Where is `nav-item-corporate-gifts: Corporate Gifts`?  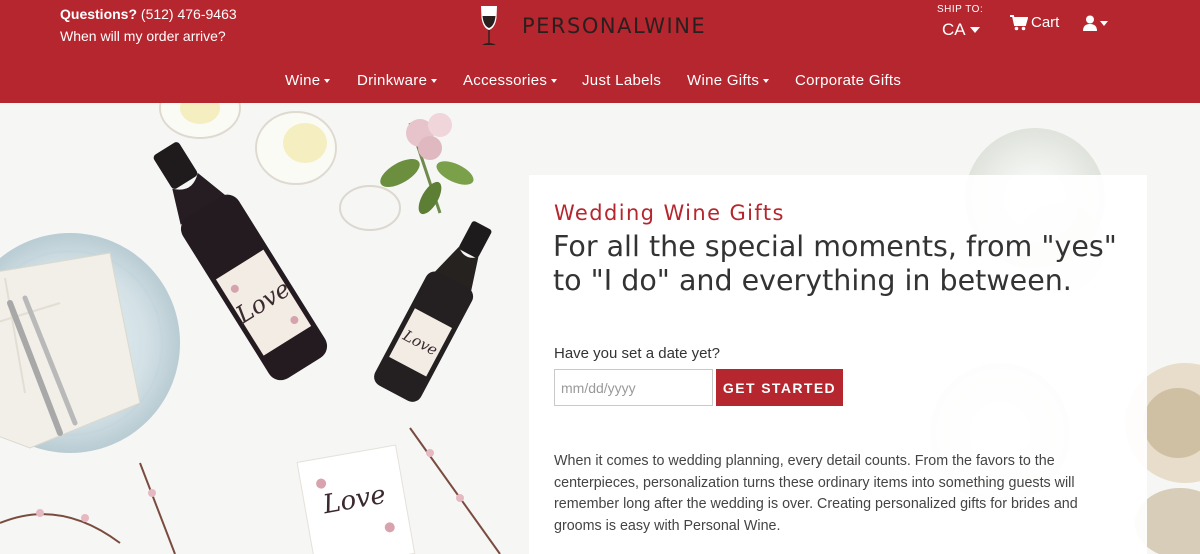
nav-item-corporate-gifts: Corporate Gifts is located at coordinates (848, 81).